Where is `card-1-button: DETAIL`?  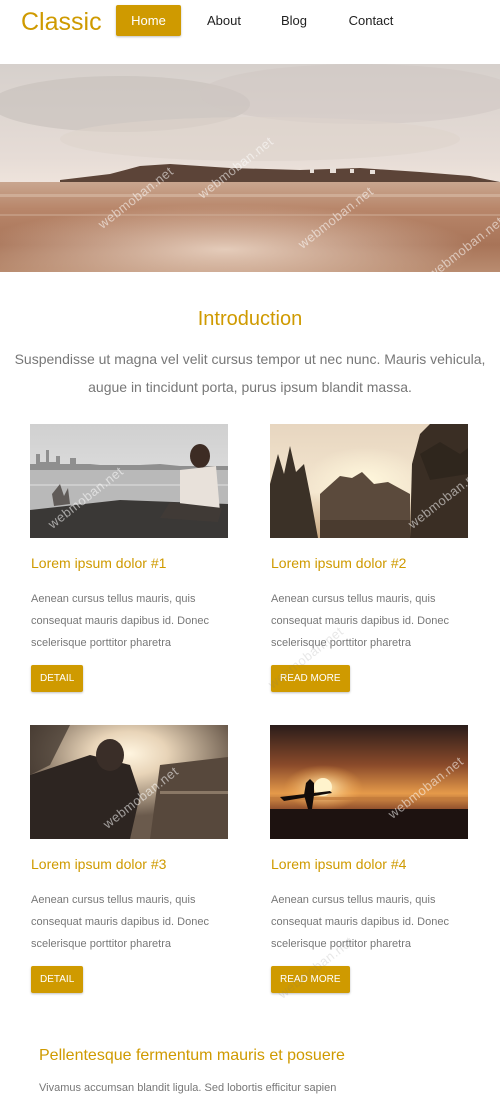 card-1-button: DETAIL is located at coordinates (57, 678).